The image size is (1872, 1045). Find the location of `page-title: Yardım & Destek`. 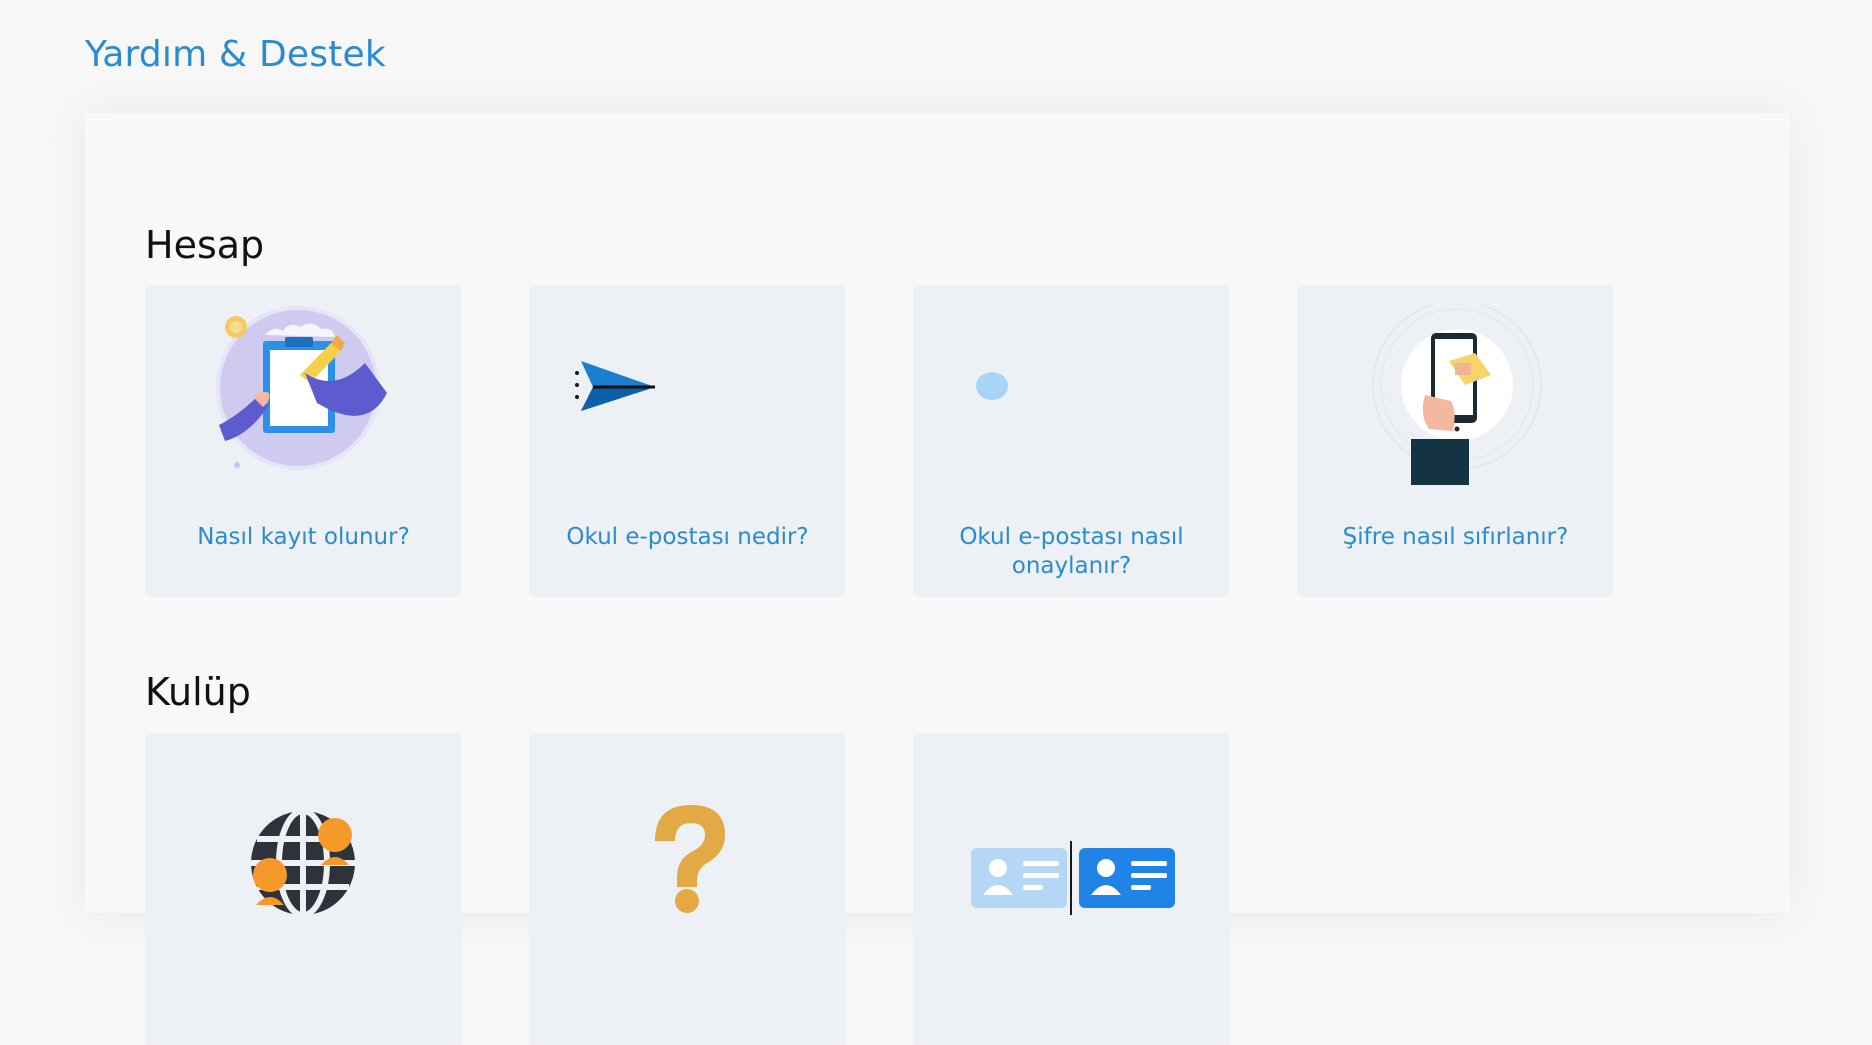

page-title: Yardım & Destek is located at coordinates (235, 54).